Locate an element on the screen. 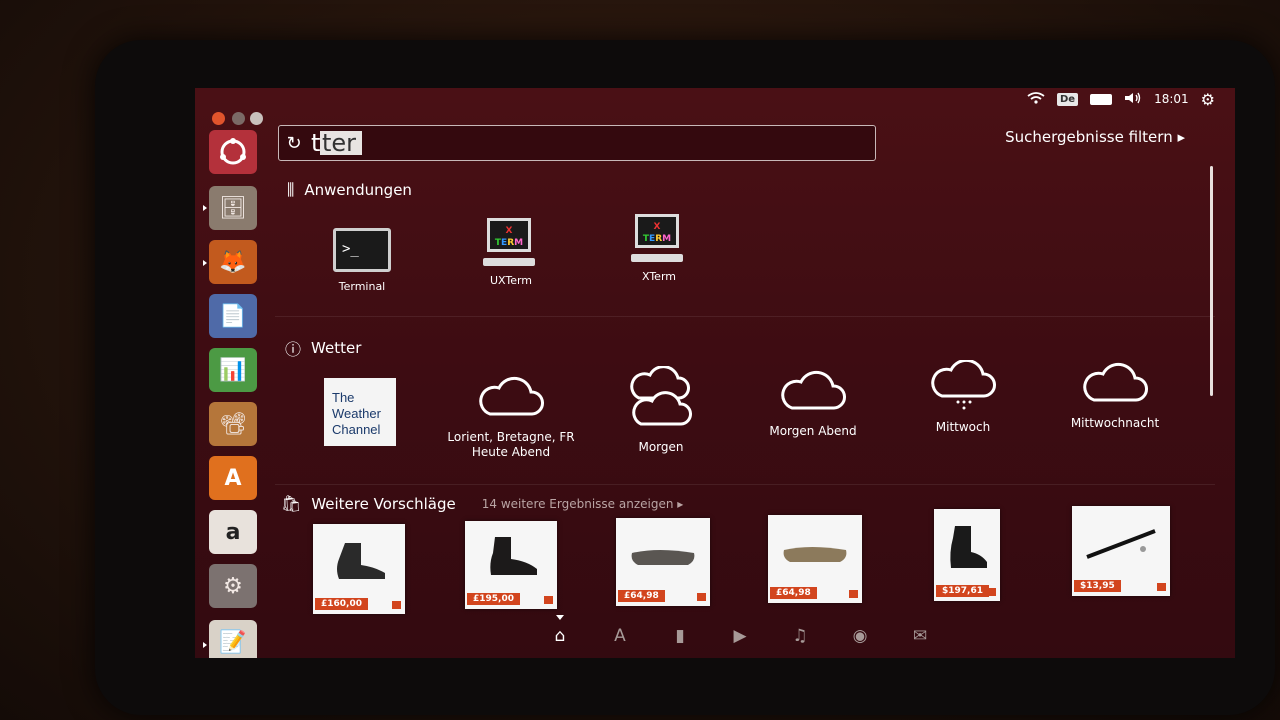 The width and height of the screenshot is (1280, 720). search-query-selection: ter is located at coordinates (341, 143).